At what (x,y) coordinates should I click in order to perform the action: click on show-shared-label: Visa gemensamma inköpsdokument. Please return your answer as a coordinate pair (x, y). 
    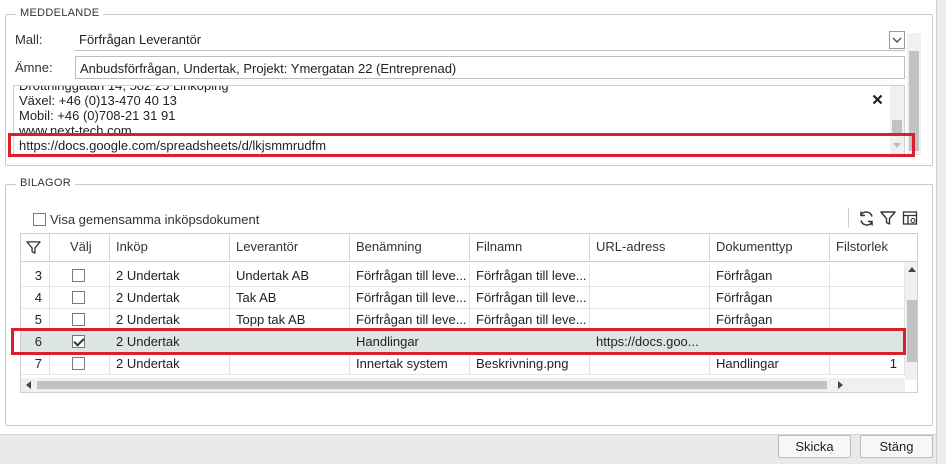
    Looking at the image, I should click on (155, 219).